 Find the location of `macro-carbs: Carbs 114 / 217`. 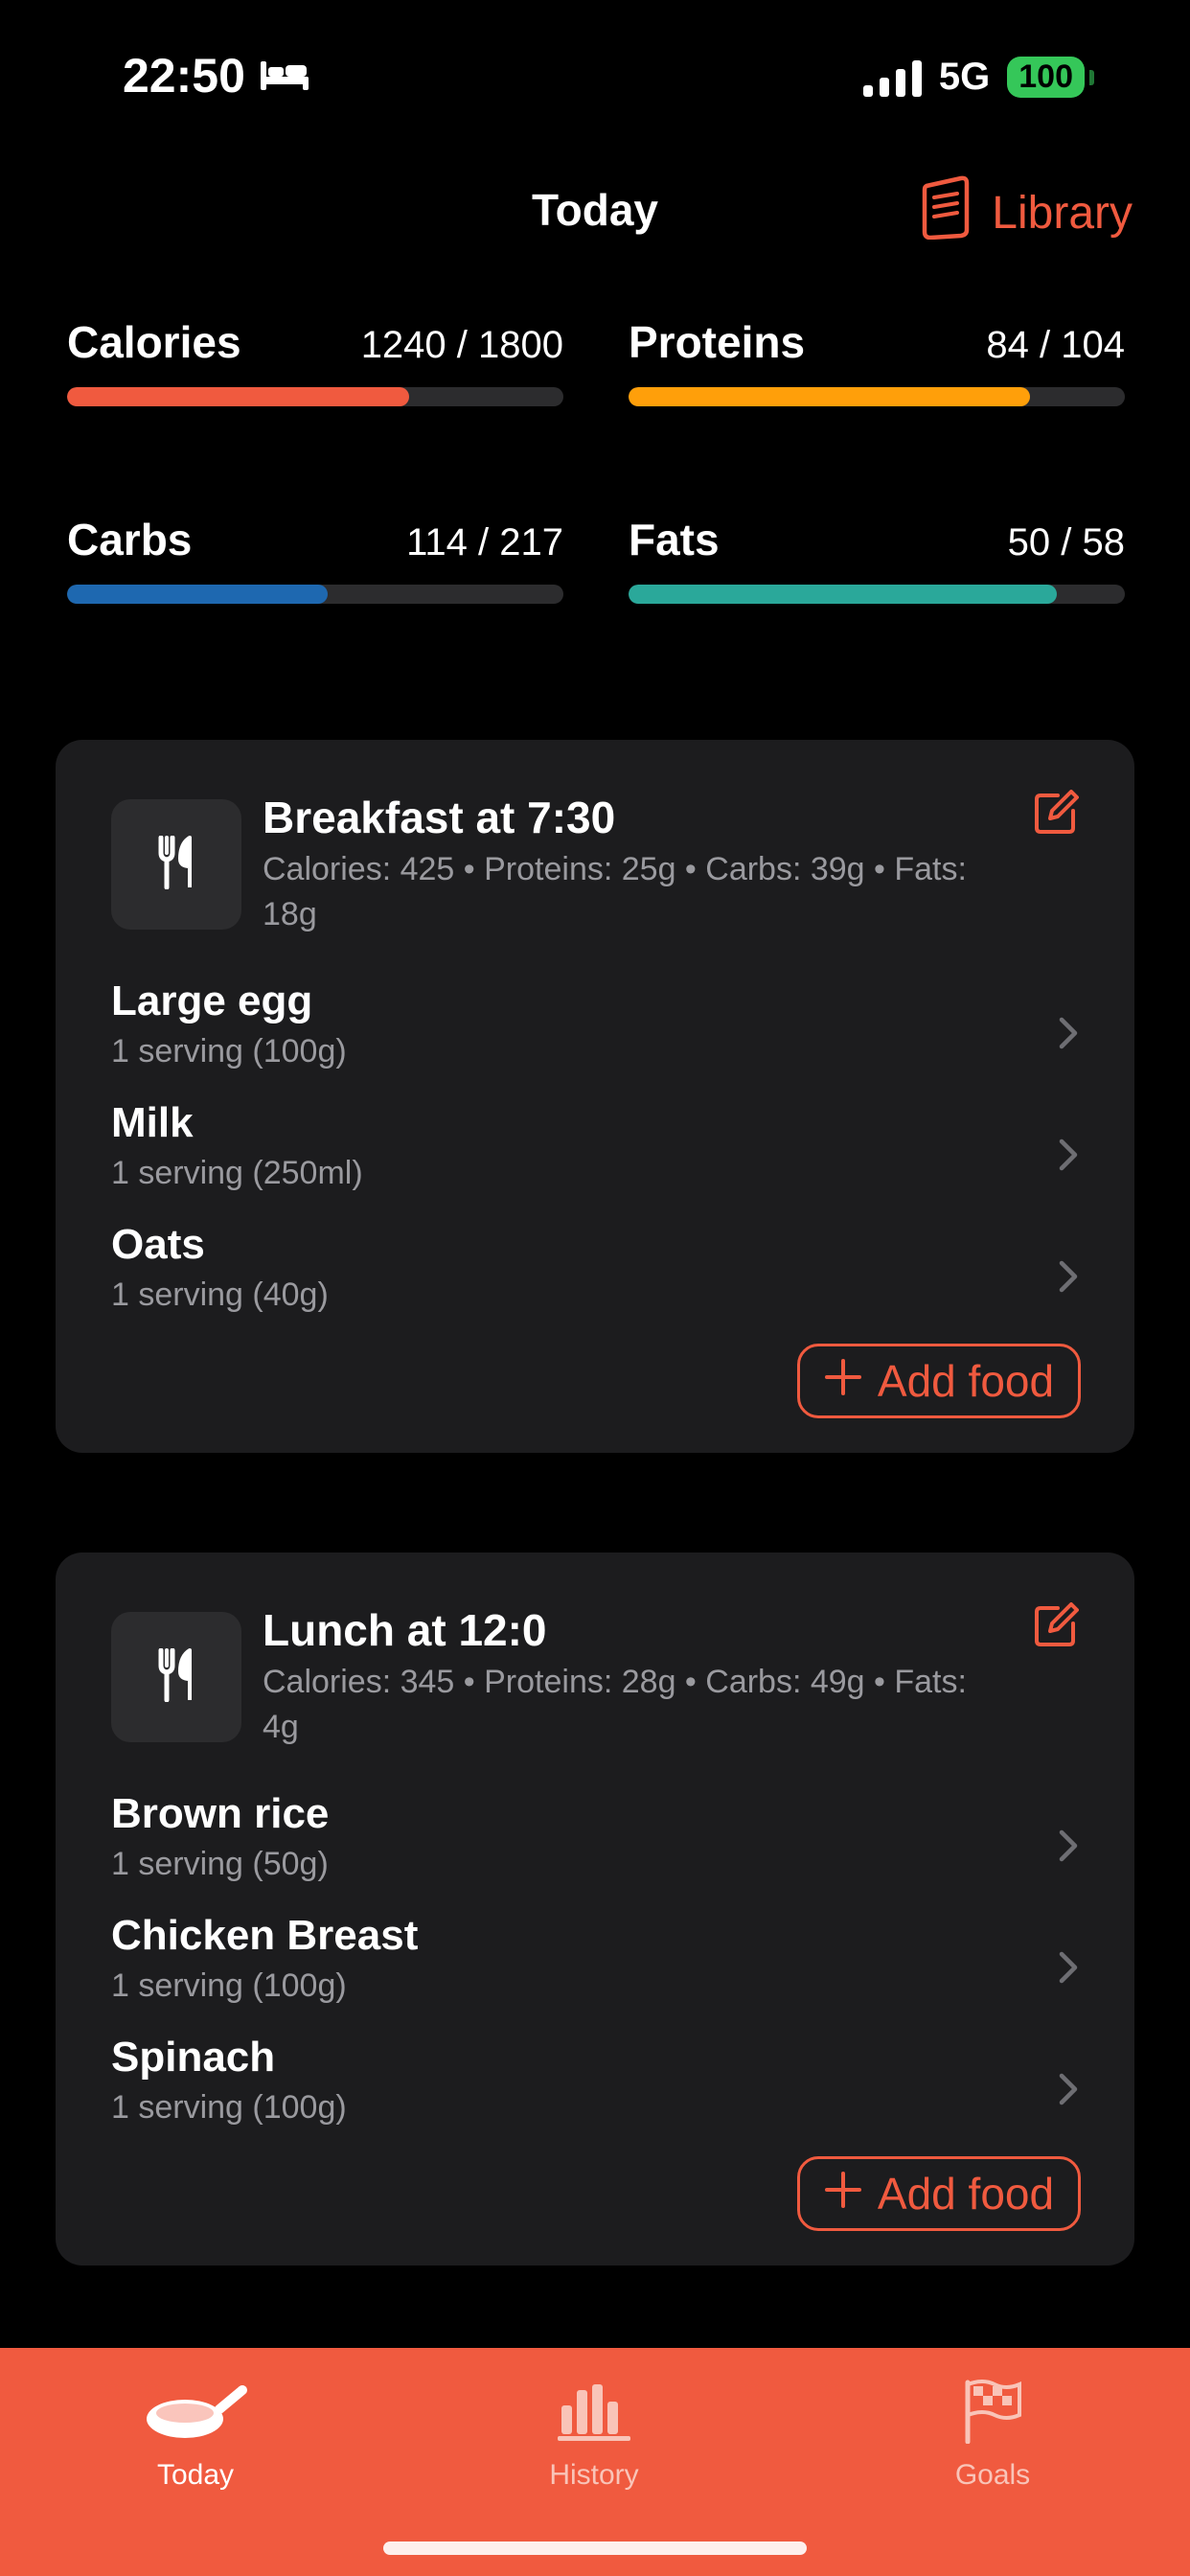

macro-carbs: Carbs 114 / 217 is located at coordinates (315, 559).